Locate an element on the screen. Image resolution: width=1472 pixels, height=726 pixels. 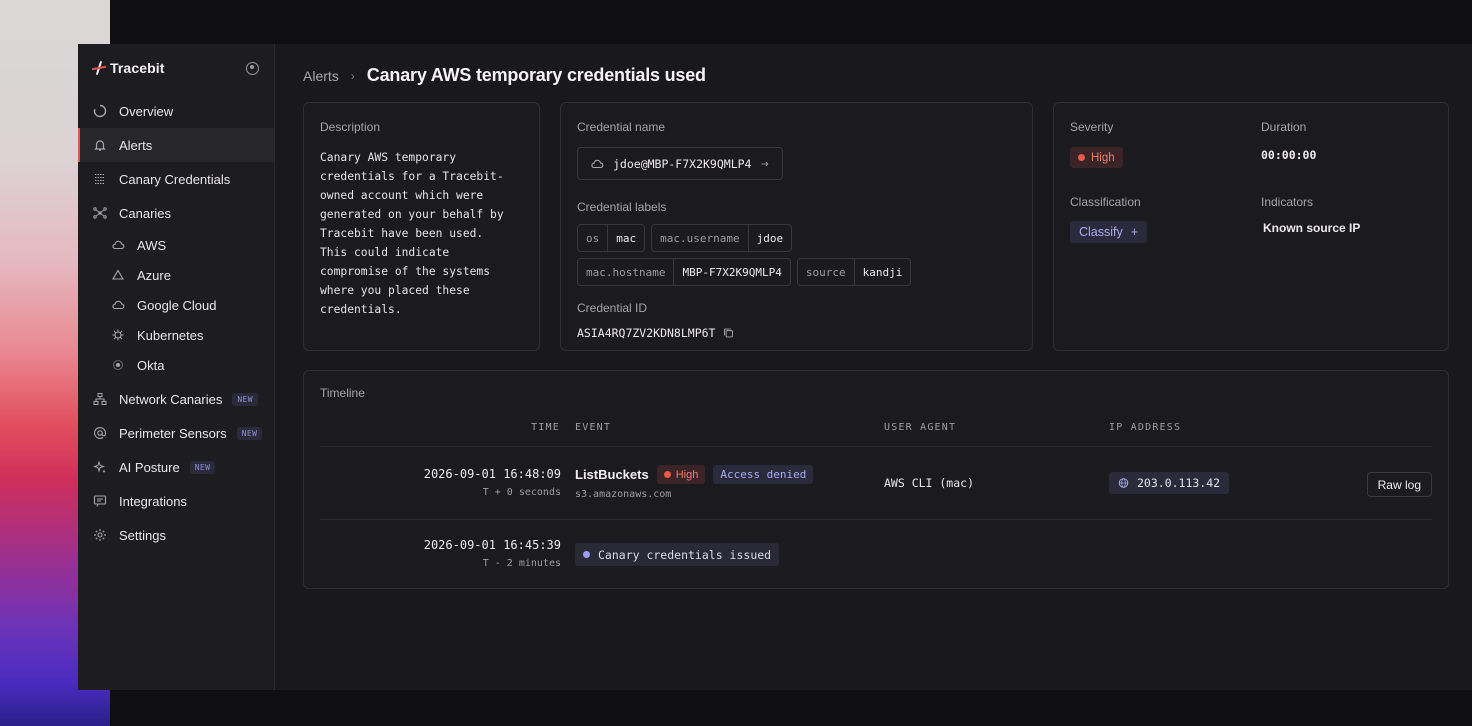
sidebar-item-label: AI Posture is located at coordinates (149, 467).